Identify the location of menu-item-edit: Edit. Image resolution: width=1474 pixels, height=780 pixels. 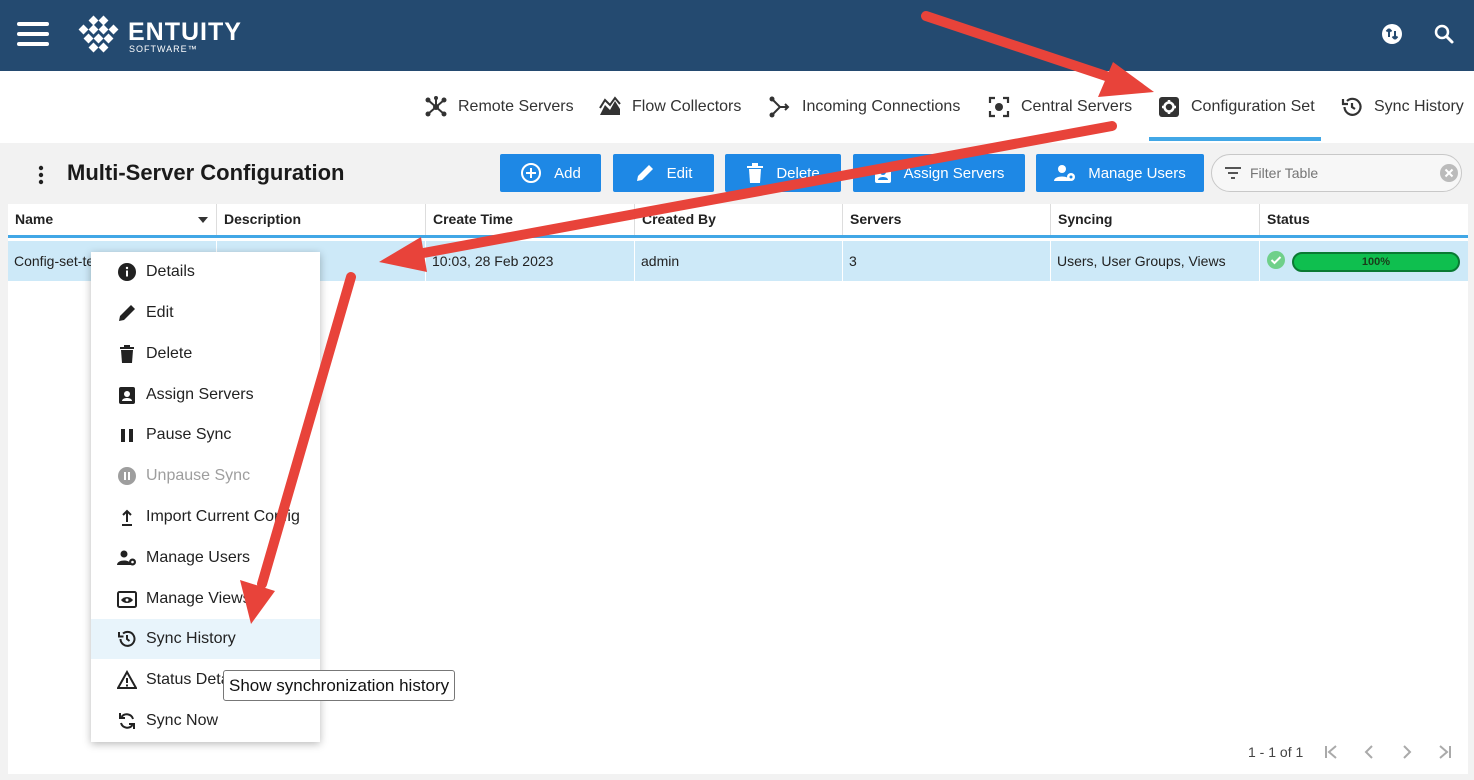
(205, 313).